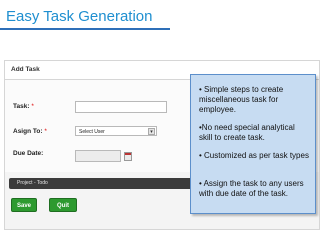 Image resolution: width=320 pixels, height=240 pixels. Describe the element at coordinates (92, 132) in the screenshot. I see `assign-user-value: Select User` at that location.